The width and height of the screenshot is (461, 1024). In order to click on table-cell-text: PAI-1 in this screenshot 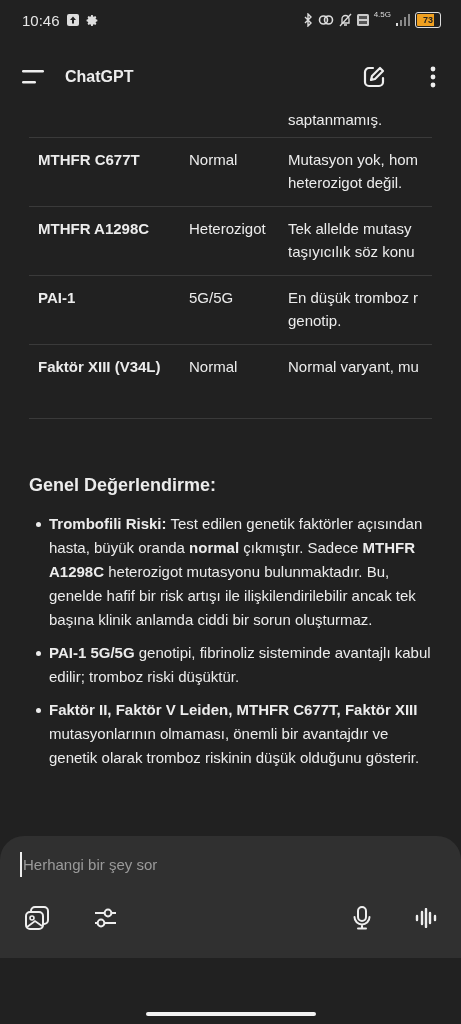, I will do `click(57, 298)`.